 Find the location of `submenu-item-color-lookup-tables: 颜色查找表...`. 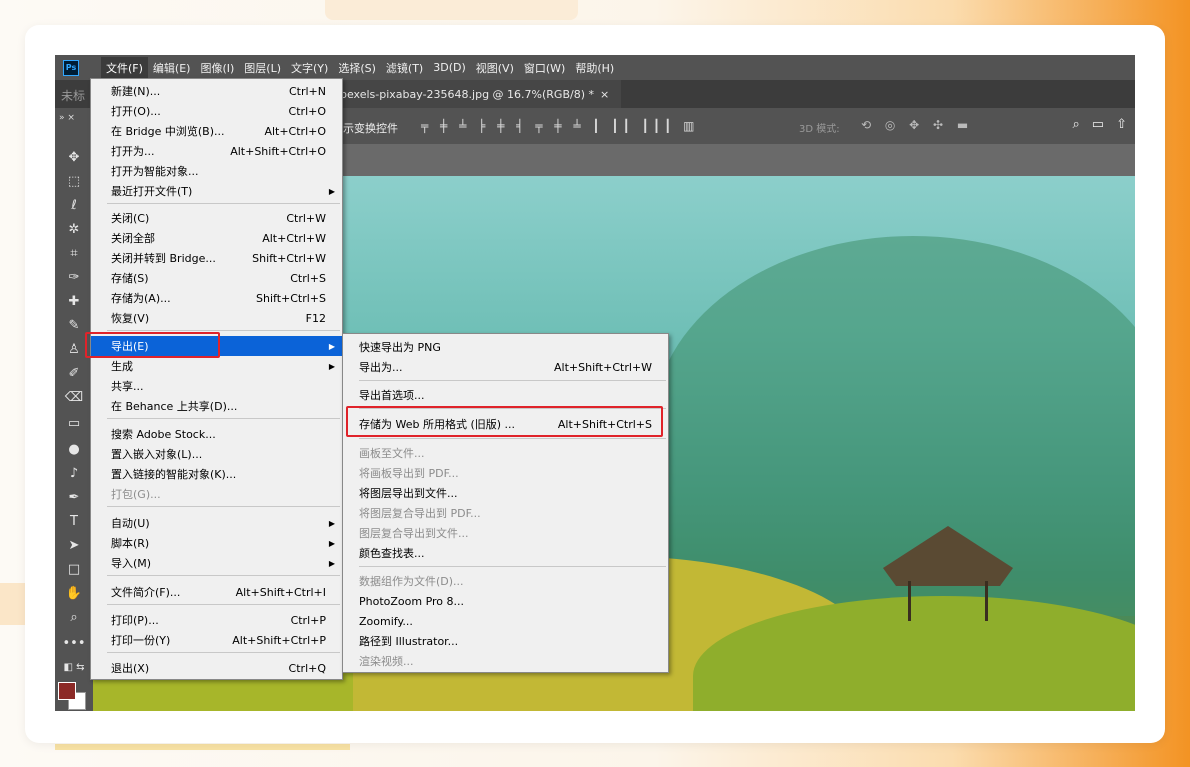

submenu-item-color-lookup-tables: 颜色查找表... is located at coordinates (505, 553).